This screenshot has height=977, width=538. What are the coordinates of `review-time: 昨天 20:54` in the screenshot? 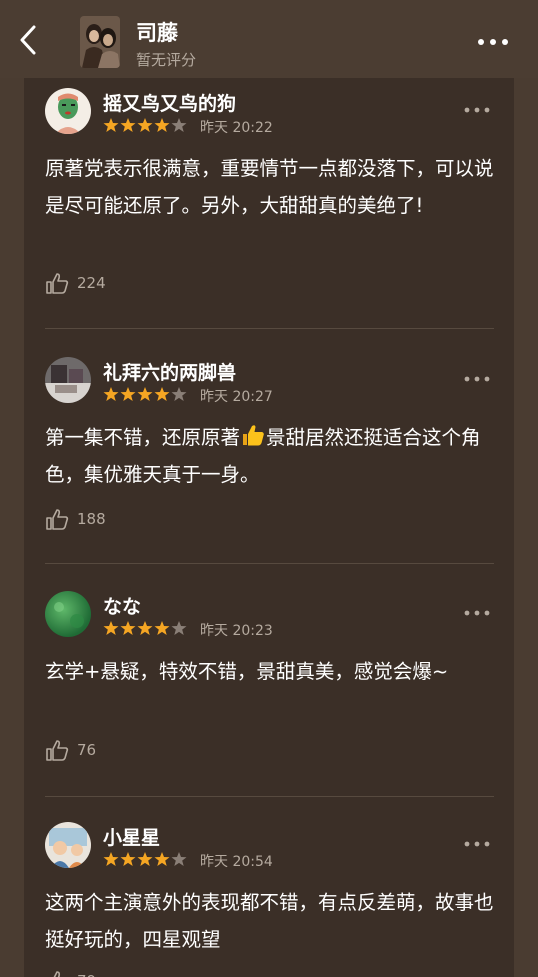 It's located at (236, 862).